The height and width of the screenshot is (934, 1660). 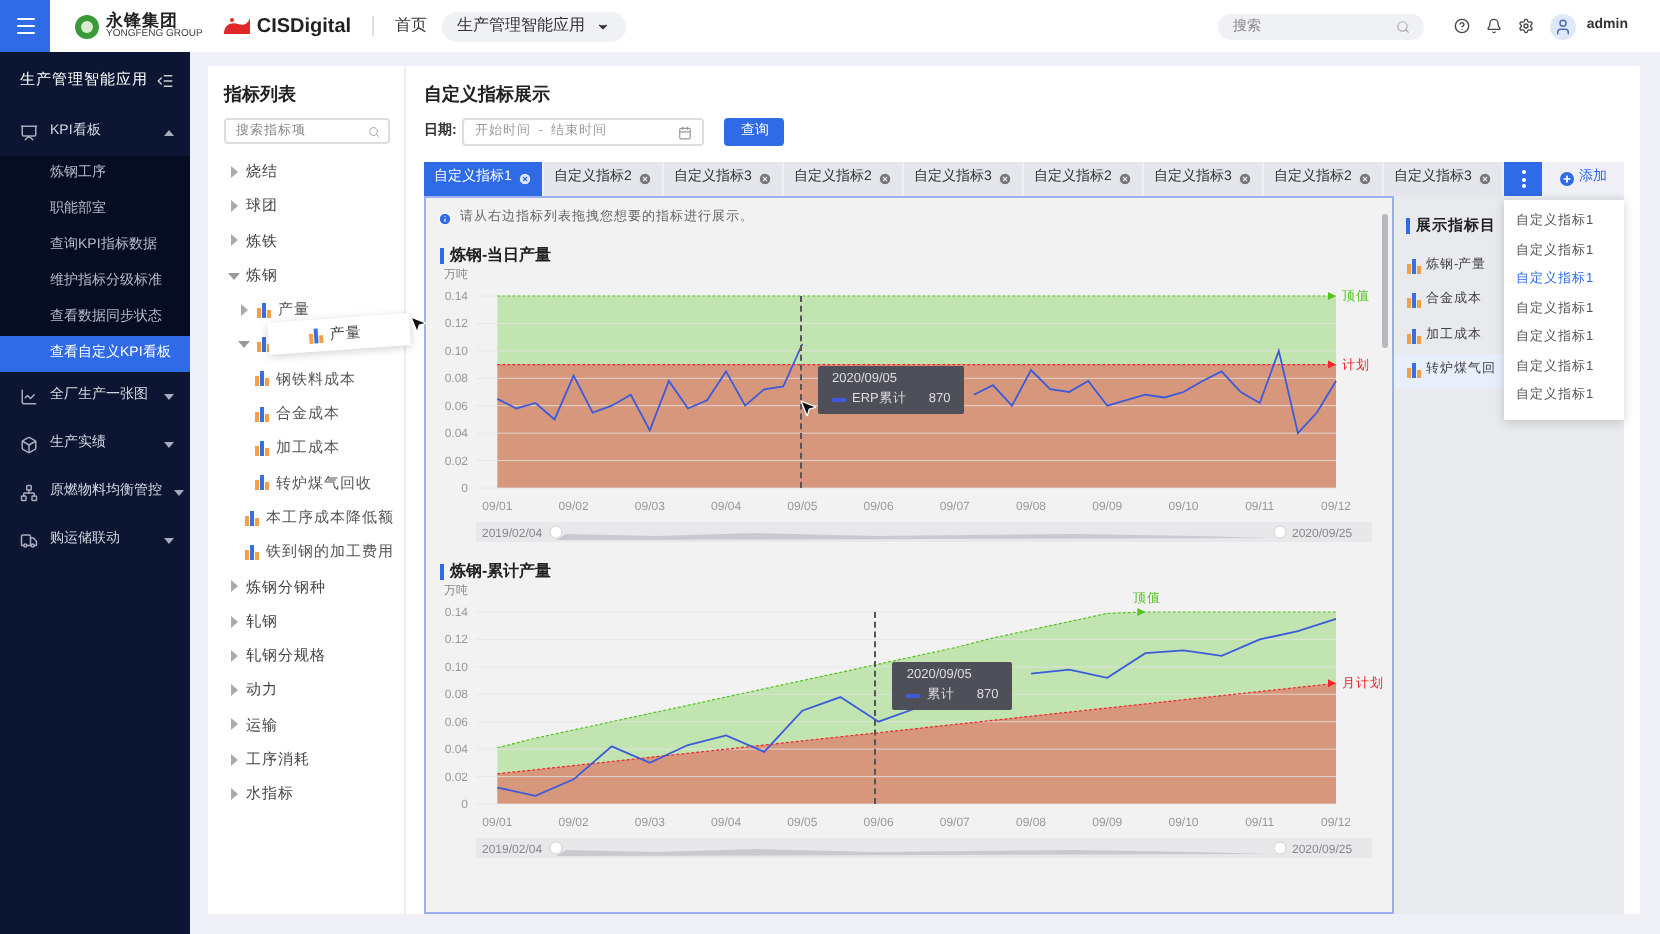 I want to click on logo-text: CISDigital, so click(x=304, y=27).